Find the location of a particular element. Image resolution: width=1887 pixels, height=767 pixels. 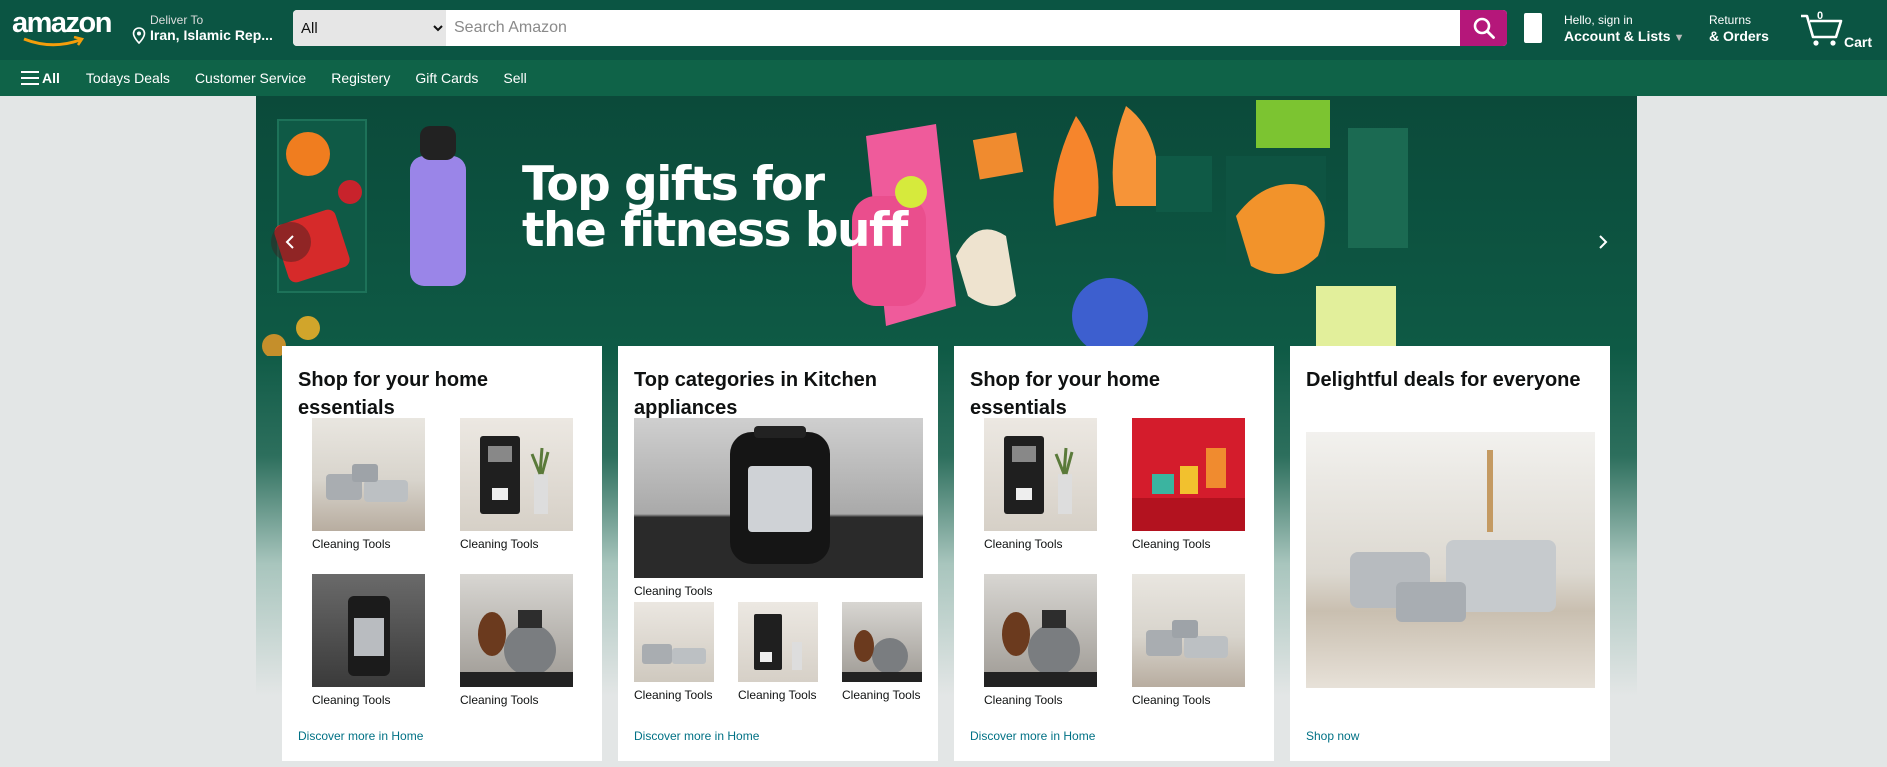

language-flag-icon is located at coordinates (1533, 28).